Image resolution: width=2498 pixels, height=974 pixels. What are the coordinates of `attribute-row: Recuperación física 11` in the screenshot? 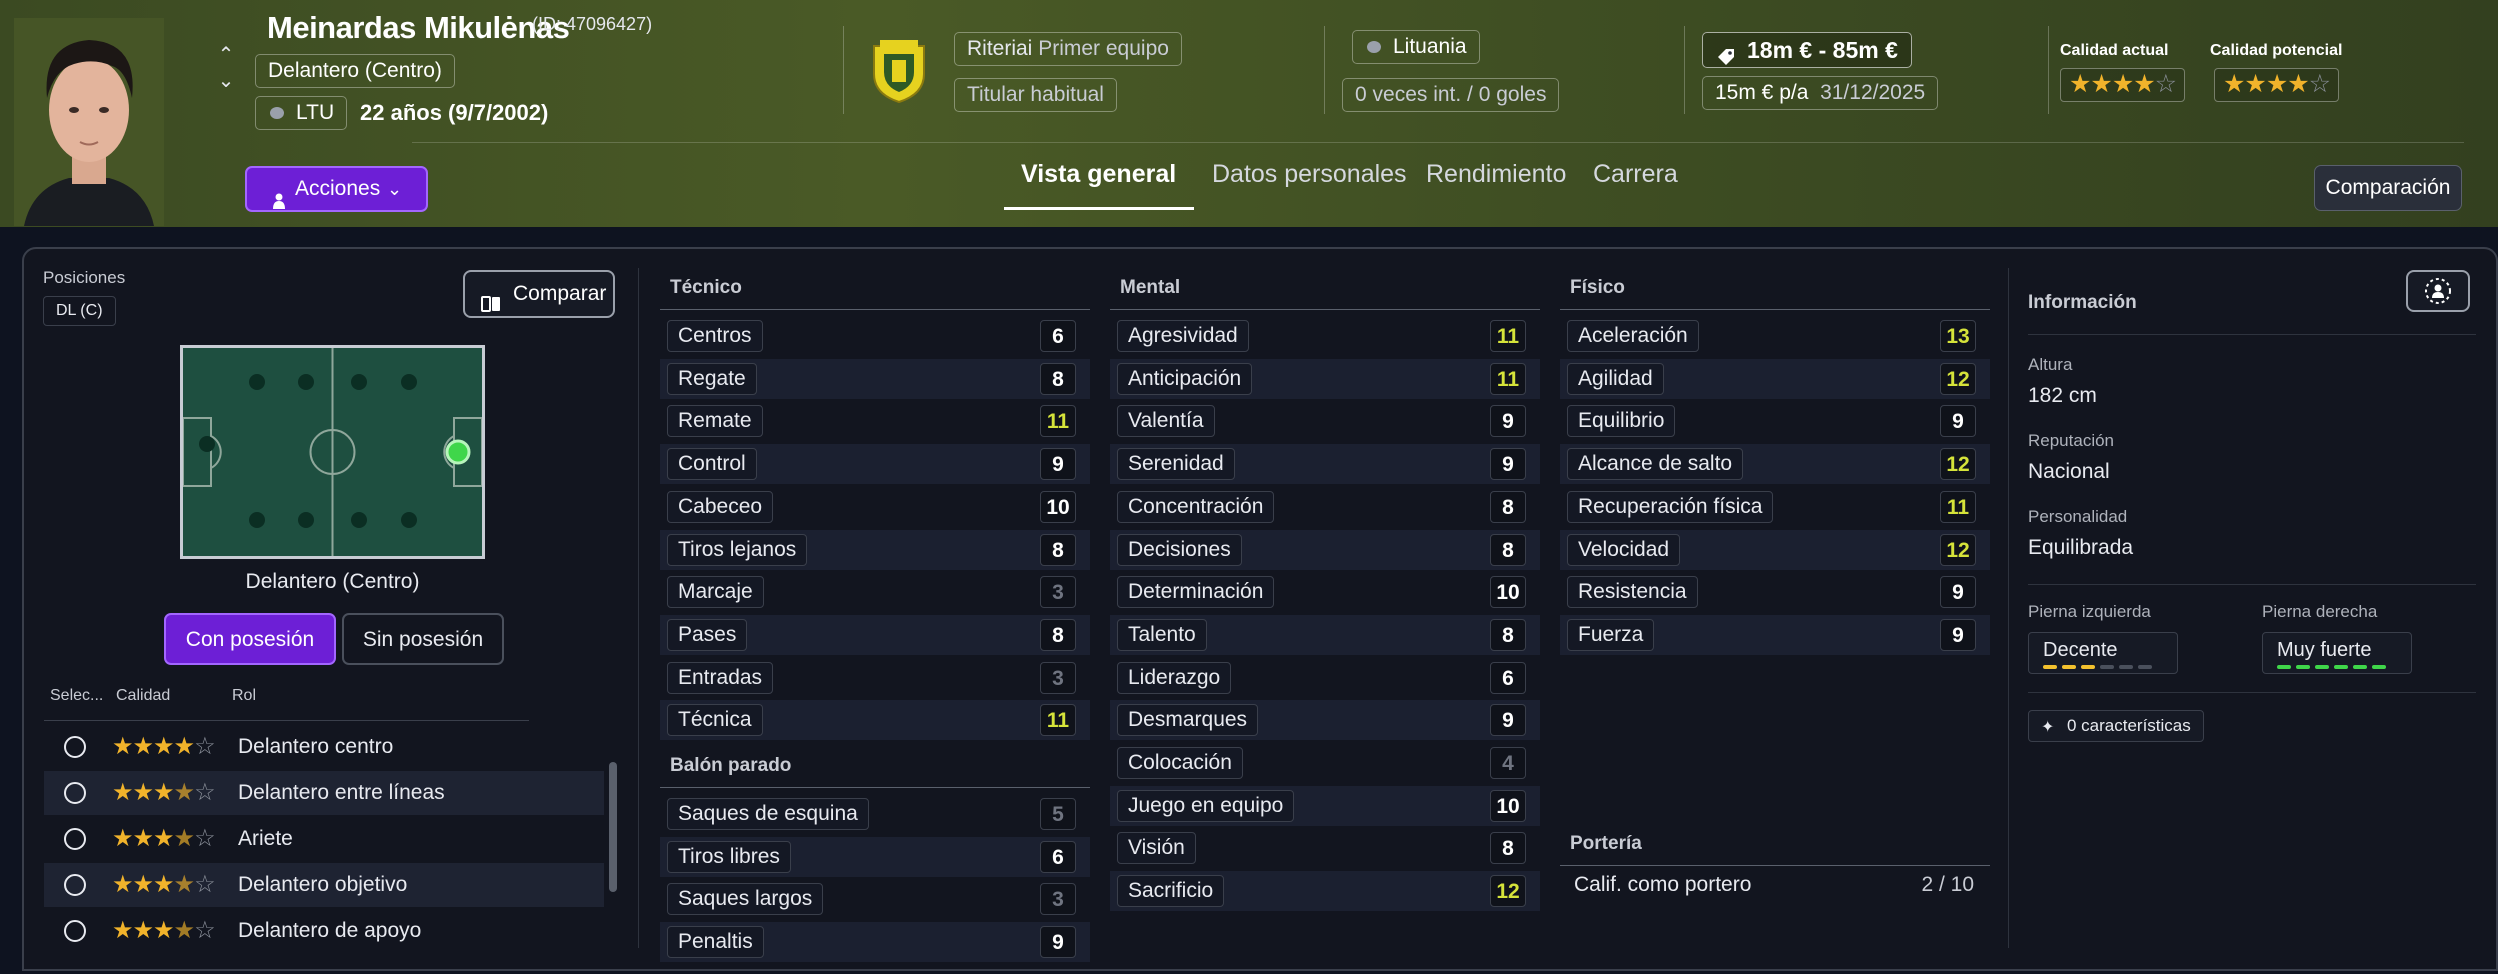 It's located at (1775, 507).